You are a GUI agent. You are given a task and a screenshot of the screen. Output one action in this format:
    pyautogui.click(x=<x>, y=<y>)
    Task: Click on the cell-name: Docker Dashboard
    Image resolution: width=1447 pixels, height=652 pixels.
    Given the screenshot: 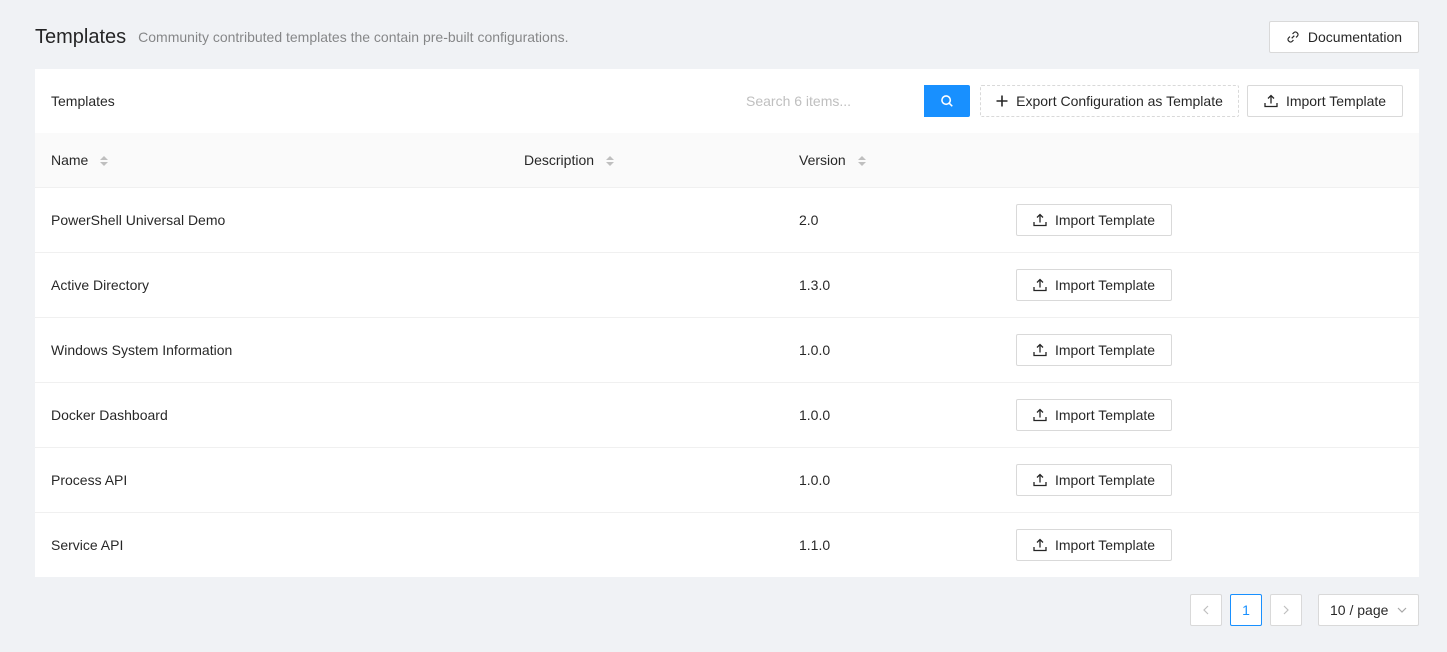 What is the action you would take?
    pyautogui.click(x=271, y=415)
    